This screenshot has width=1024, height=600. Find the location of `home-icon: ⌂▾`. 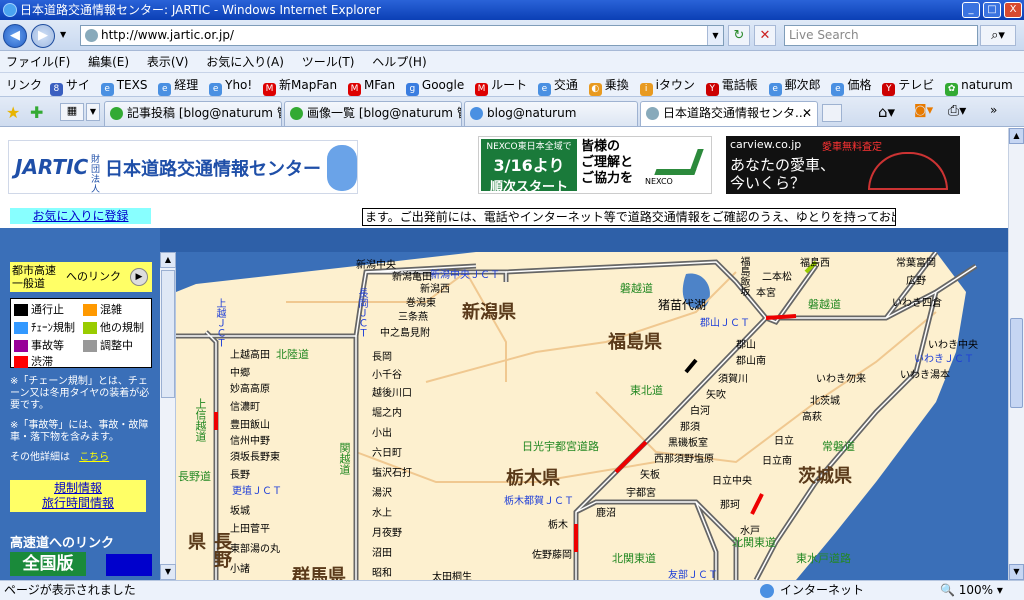

home-icon: ⌂▾ is located at coordinates (886, 112).